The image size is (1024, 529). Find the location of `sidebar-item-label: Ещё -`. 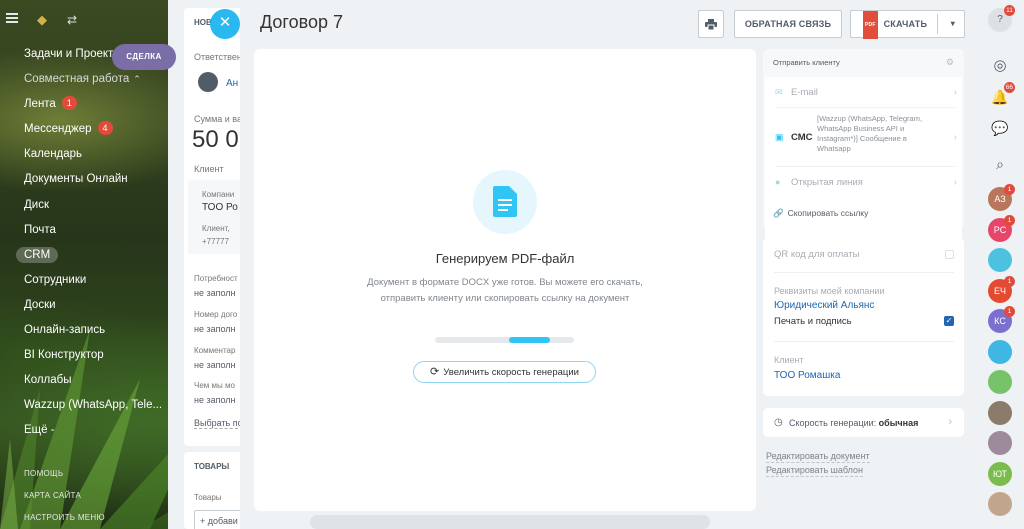

sidebar-item-label: Ещё - is located at coordinates (39, 430).